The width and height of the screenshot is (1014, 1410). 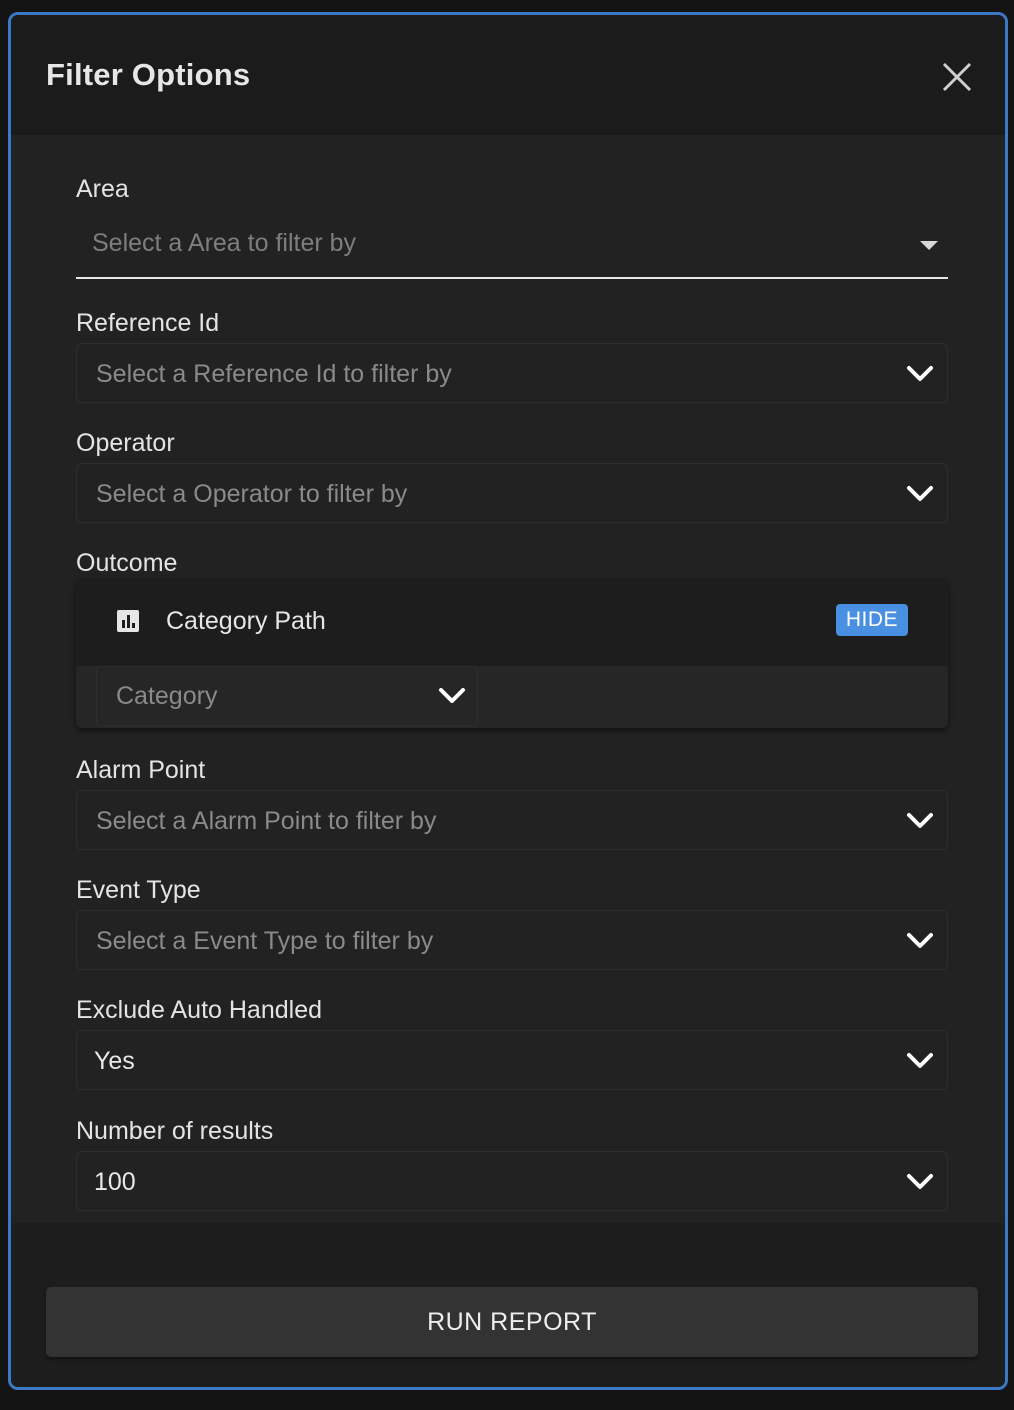 What do you see at coordinates (266, 821) in the screenshot?
I see `alarm-point-placeholder: Select a Alarm Point to filter by` at bounding box center [266, 821].